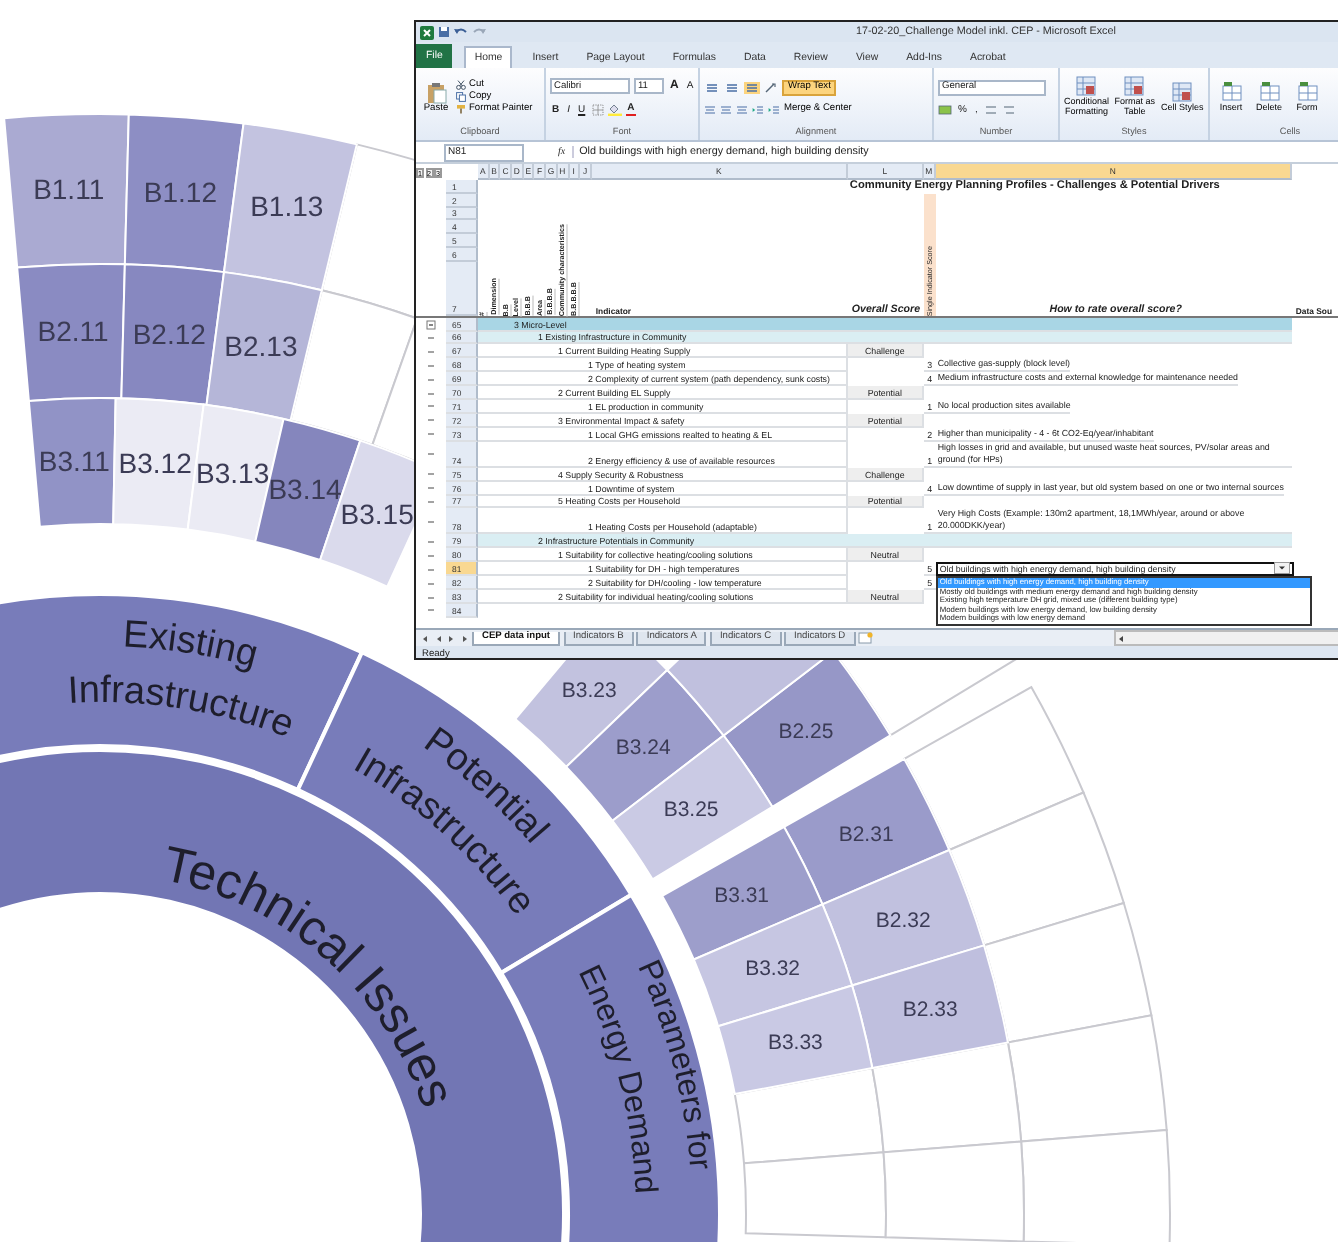 The height and width of the screenshot is (1242, 1338). What do you see at coordinates (614, 109) in the screenshot?
I see `fill-bucket-icon` at bounding box center [614, 109].